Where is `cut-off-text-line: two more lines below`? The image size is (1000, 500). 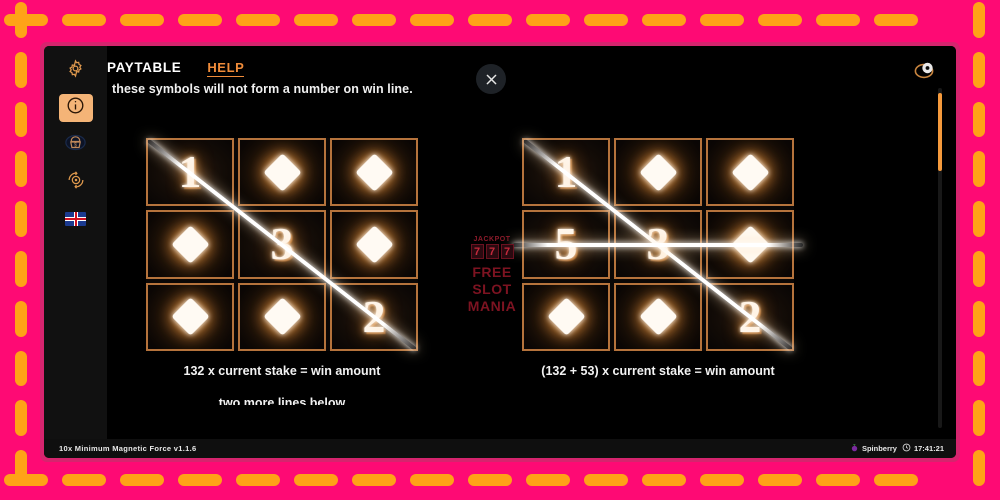 cut-off-text-line: two more lines below is located at coordinates (282, 400).